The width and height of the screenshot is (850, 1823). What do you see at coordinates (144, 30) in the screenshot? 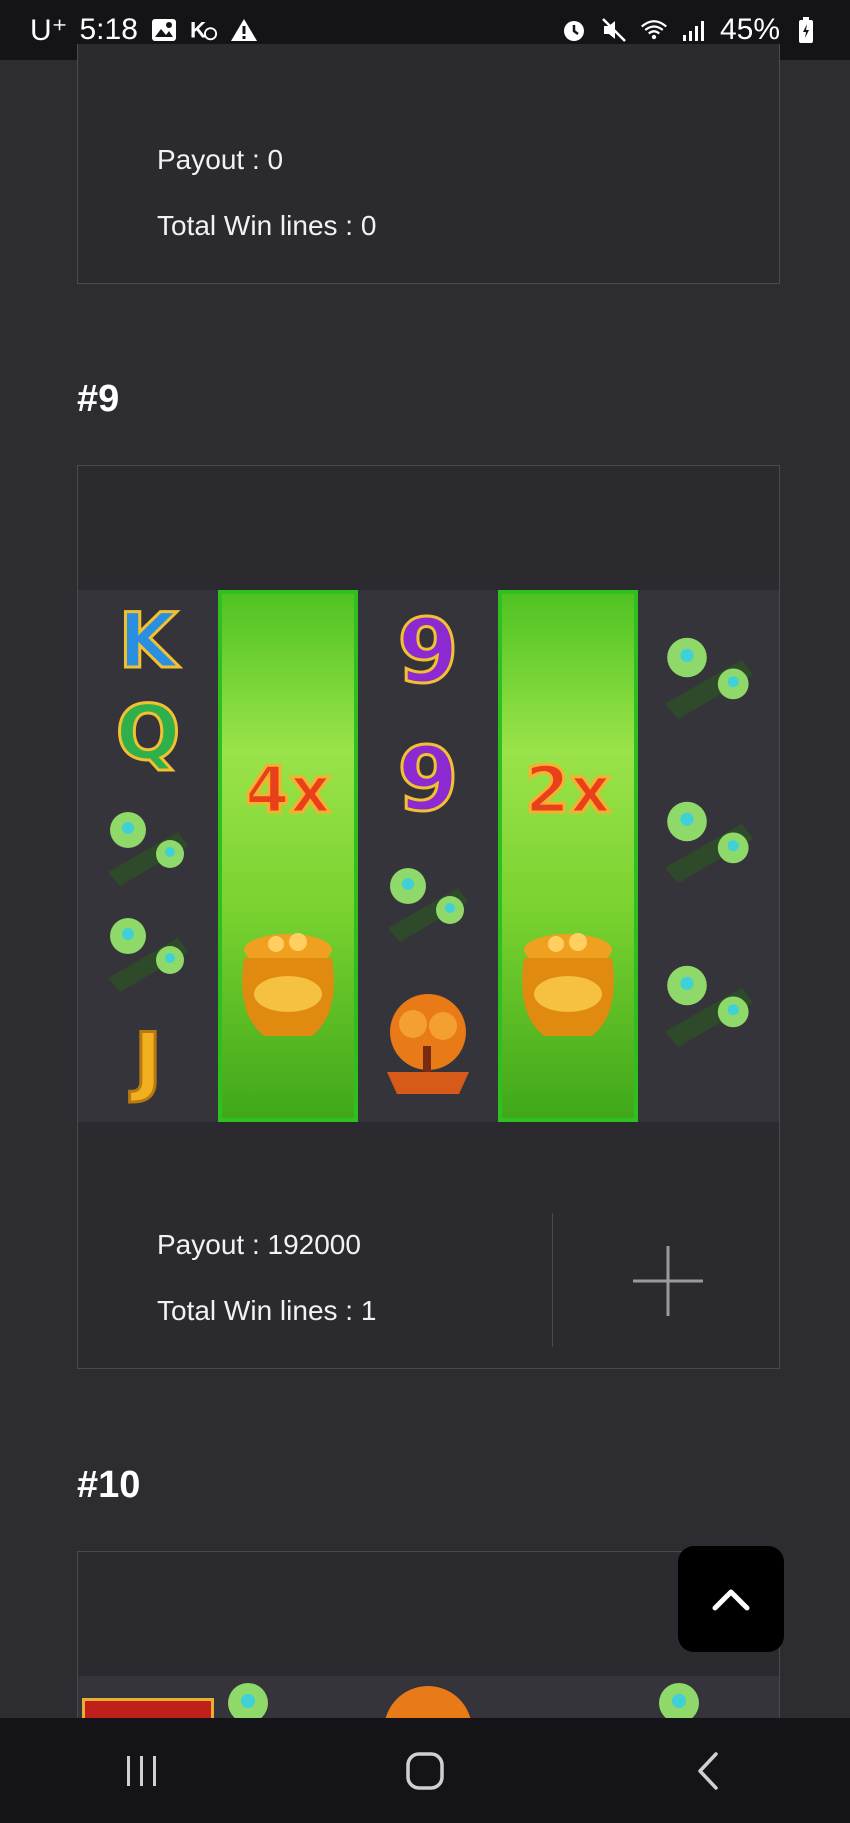
I see `status-left: U⁺ 5:18 K` at bounding box center [144, 30].